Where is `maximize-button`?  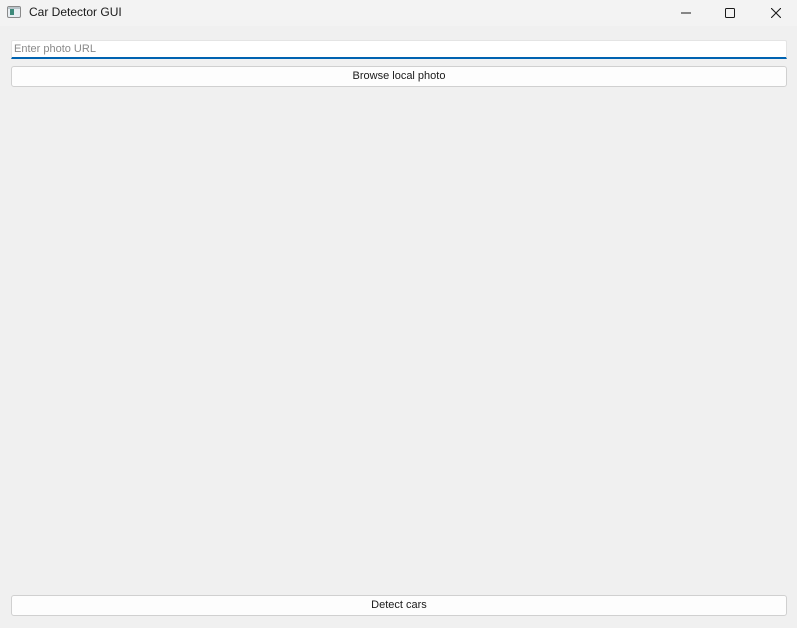 maximize-button is located at coordinates (730, 13).